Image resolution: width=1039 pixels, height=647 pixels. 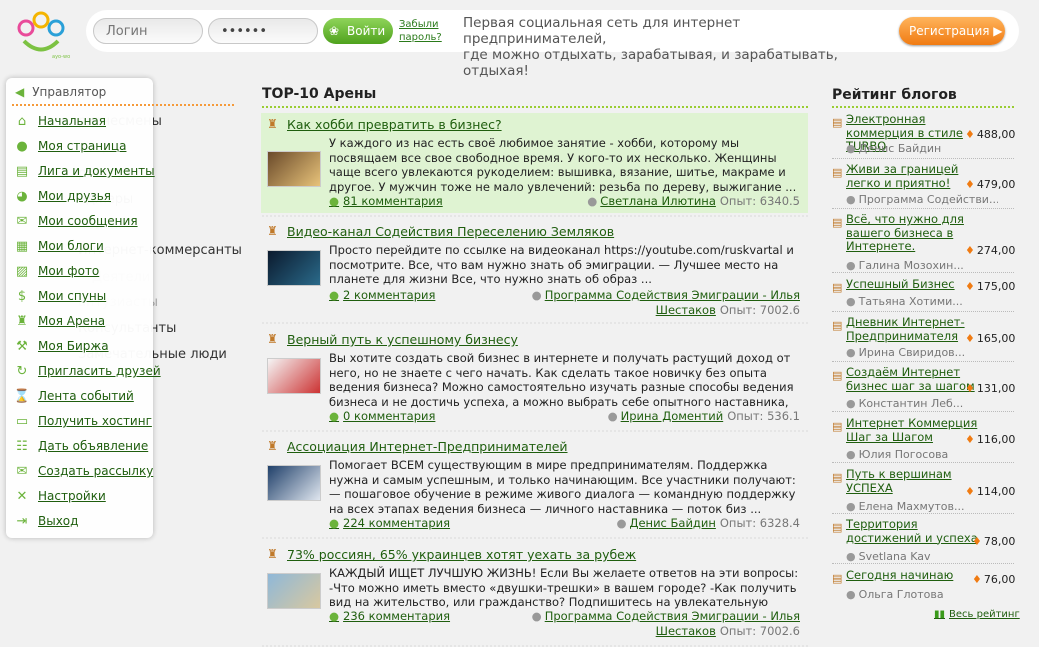 I want to click on user-icon: ●, so click(x=22, y=146).